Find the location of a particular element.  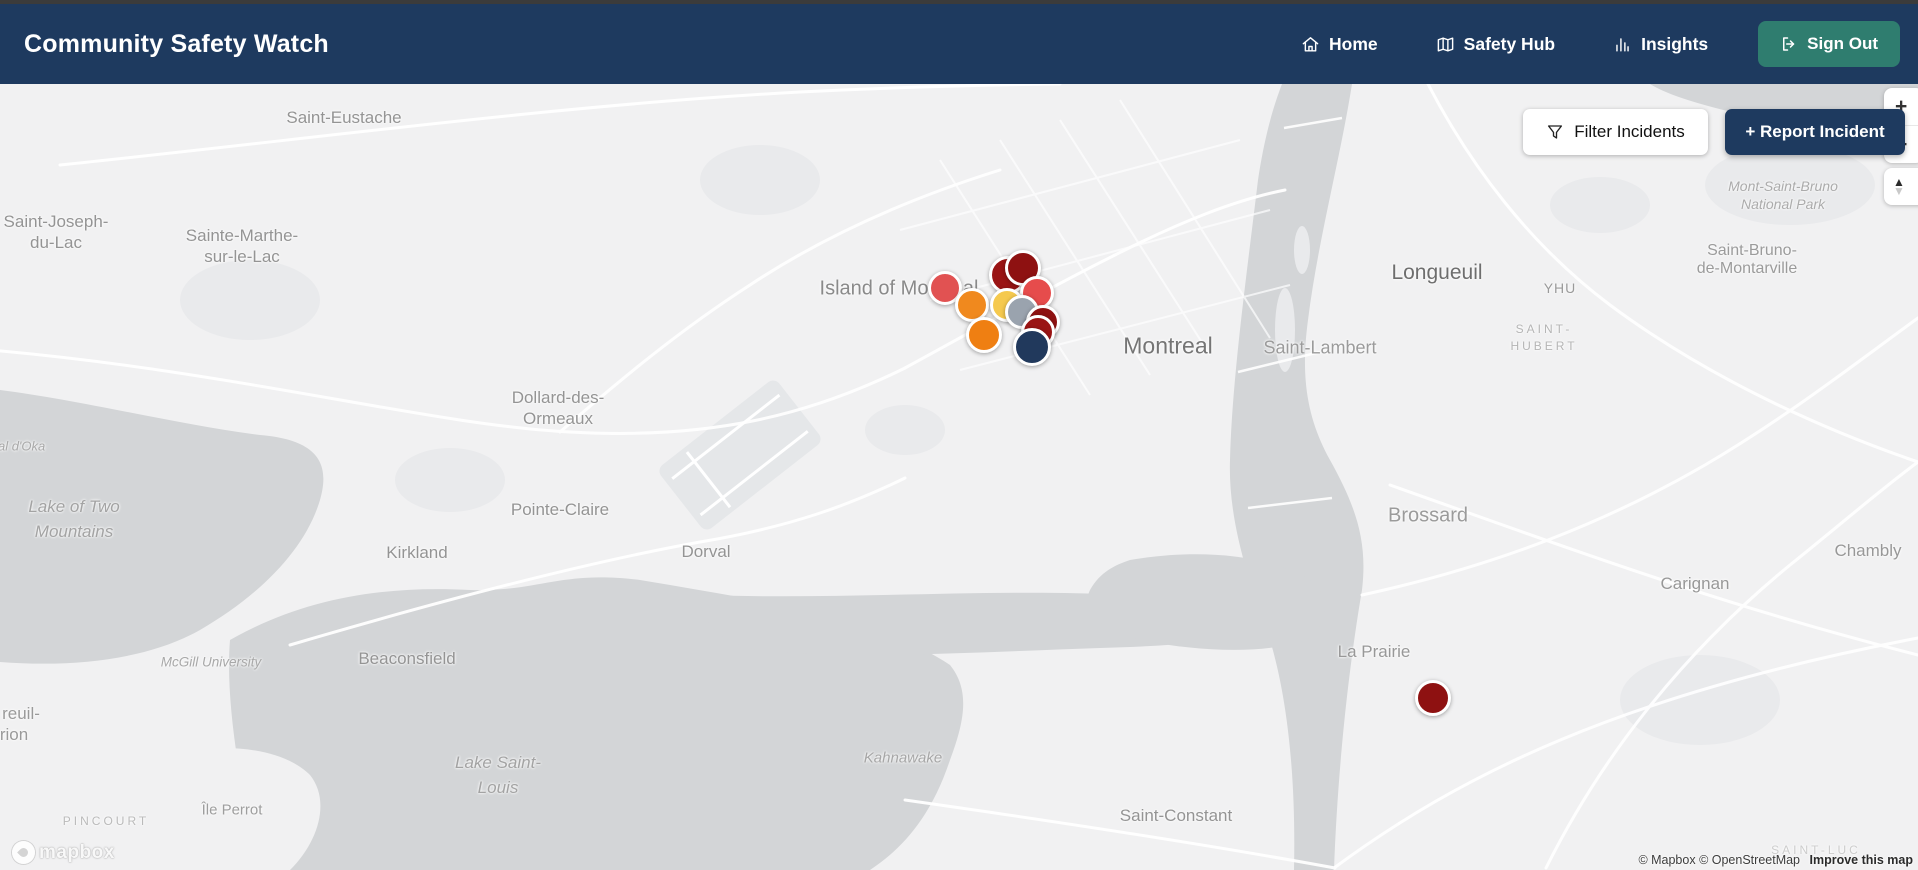

mapbox-attribution-link: © Mapbox is located at coordinates (1666, 860).